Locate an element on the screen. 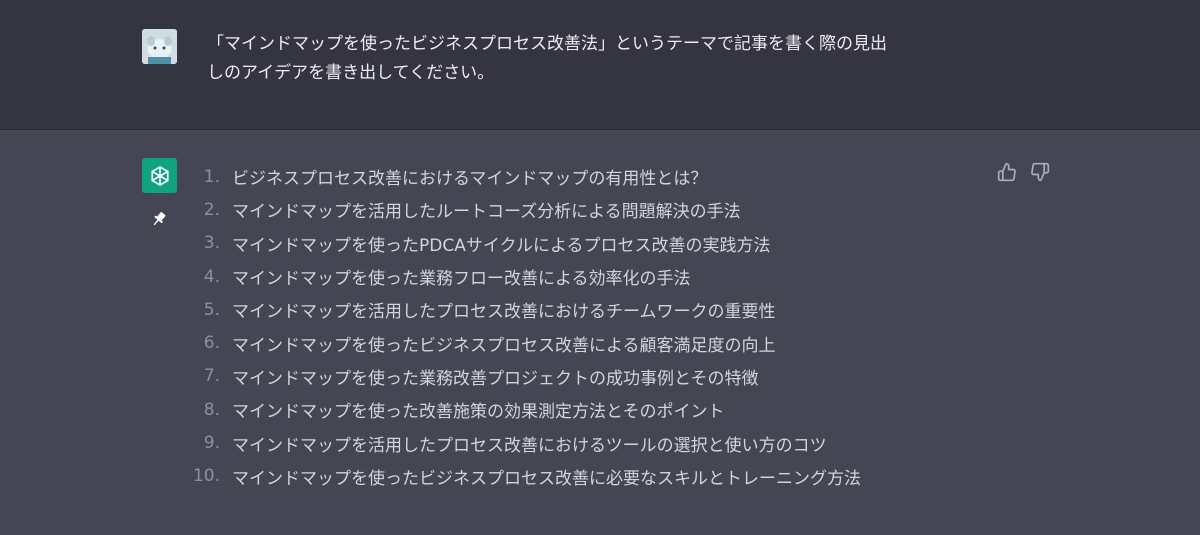 This screenshot has width=1200, height=535. user-avatar is located at coordinates (159, 46).